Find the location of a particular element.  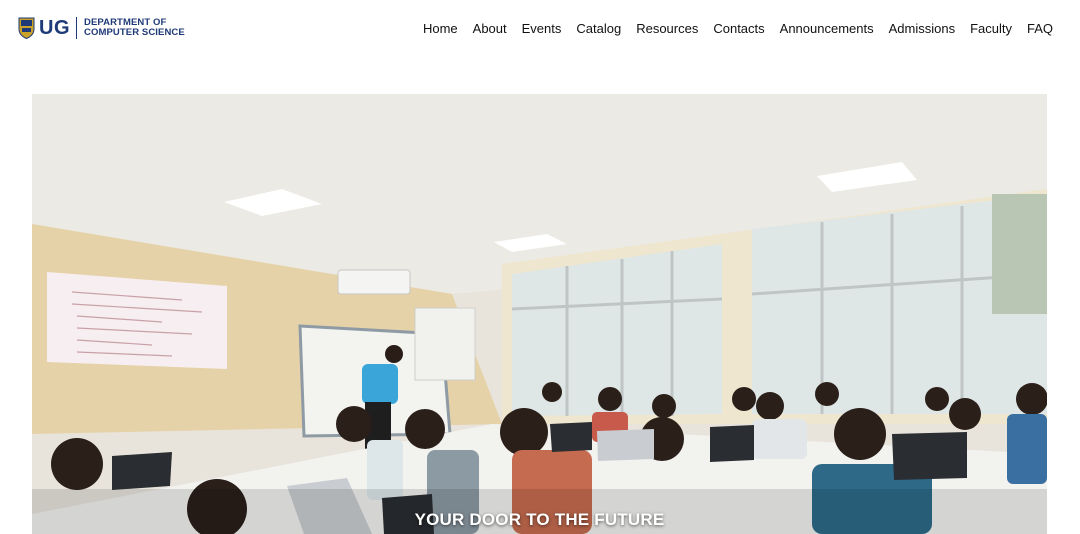

department-name-line2: COMPUTER SCIENCE is located at coordinates (134, 32).